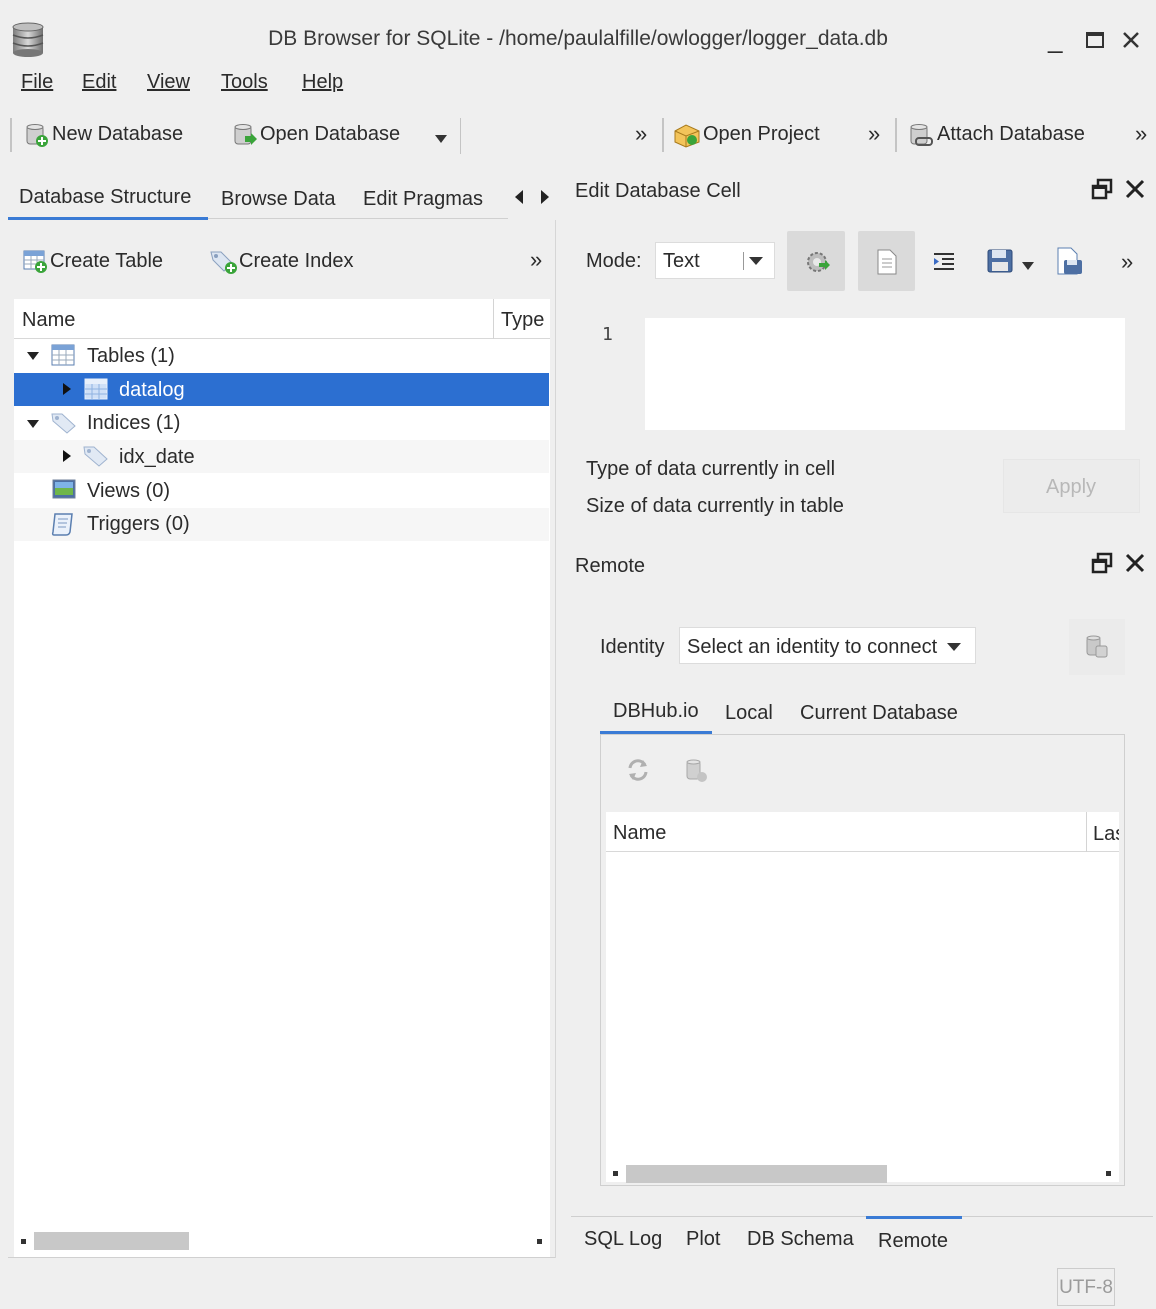  I want to click on open-database-icon, so click(245, 134).